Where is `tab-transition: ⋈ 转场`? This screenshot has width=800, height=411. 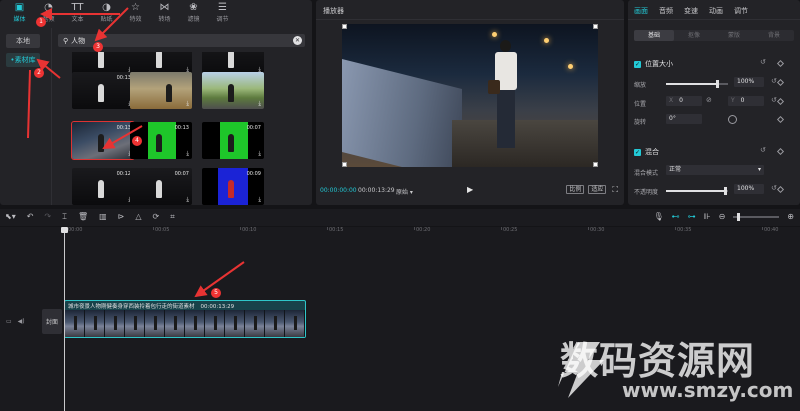 tab-transition: ⋈ 转场 is located at coordinates (164, 13).